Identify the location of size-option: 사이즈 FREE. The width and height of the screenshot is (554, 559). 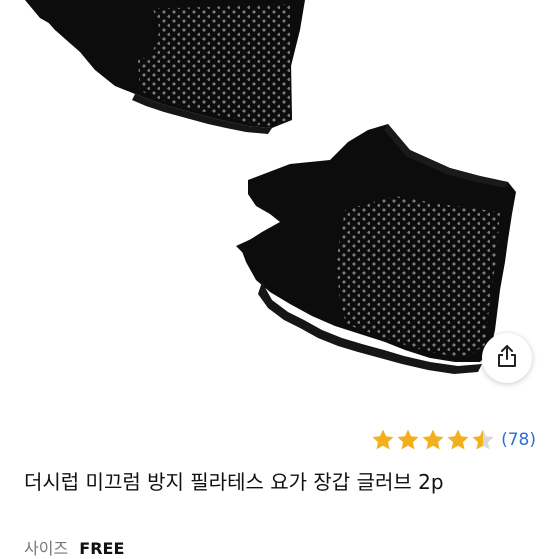
(74, 547).